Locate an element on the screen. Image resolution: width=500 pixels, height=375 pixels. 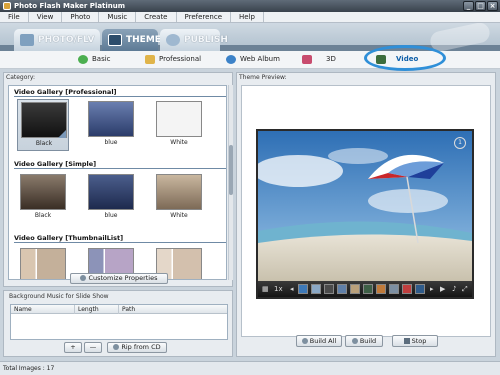
close-button: × is located at coordinates (492, 6).